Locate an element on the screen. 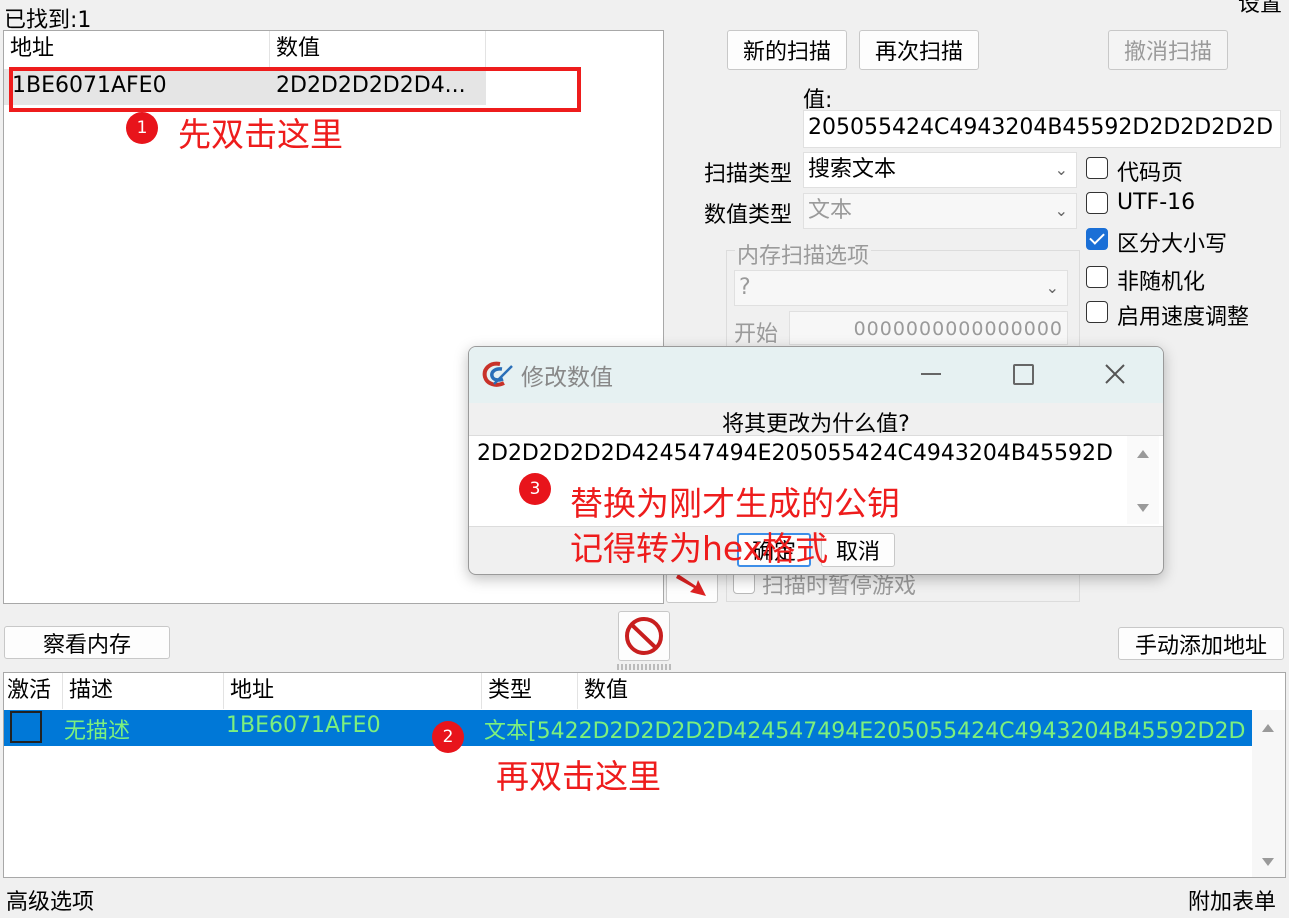 The width and height of the screenshot is (1289, 918). start-address-input: 0000000000000000 is located at coordinates (928, 328).